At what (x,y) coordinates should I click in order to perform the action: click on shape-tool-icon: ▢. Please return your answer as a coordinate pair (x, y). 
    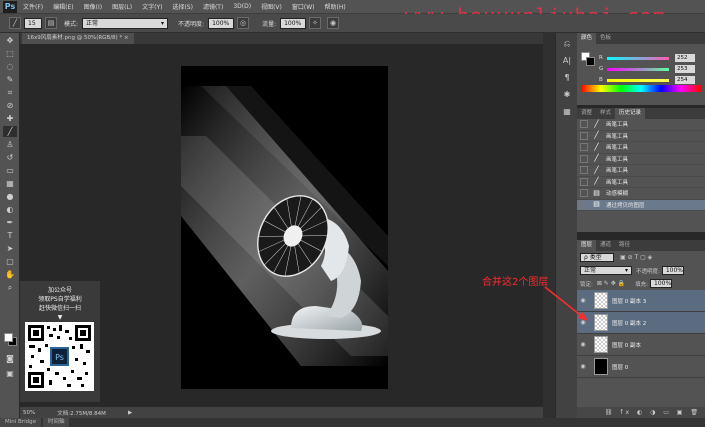
    Looking at the image, I should click on (10, 261).